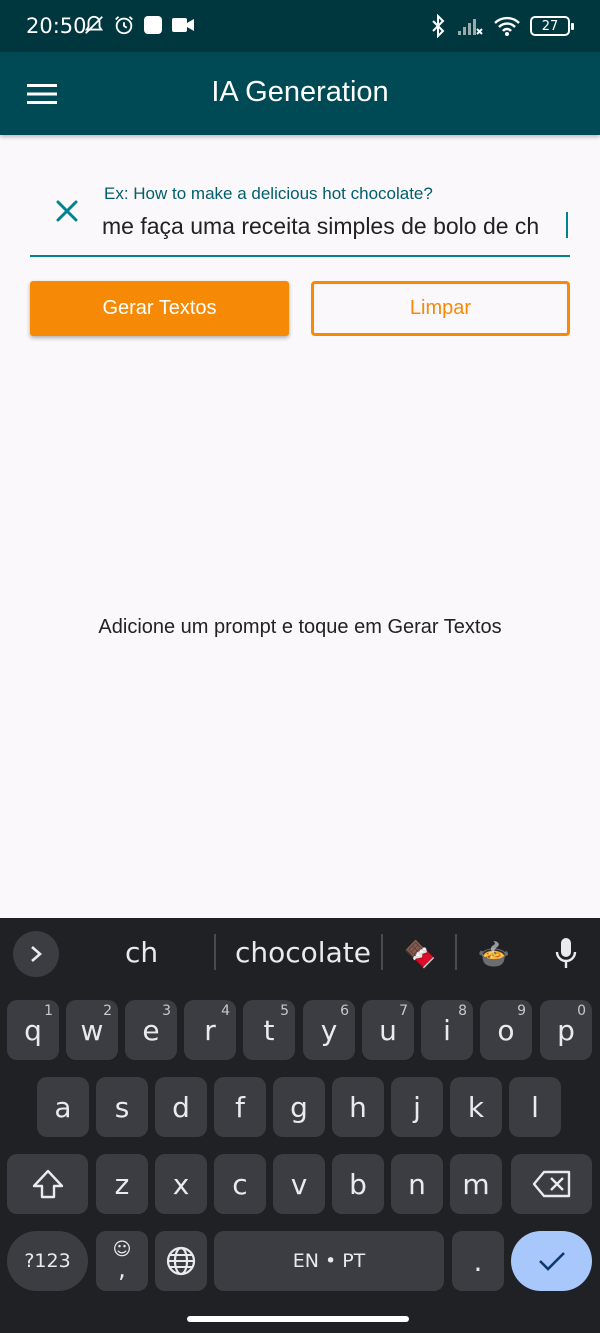  Describe the element at coordinates (124, 25) in the screenshot. I see `alarm-icon` at that location.